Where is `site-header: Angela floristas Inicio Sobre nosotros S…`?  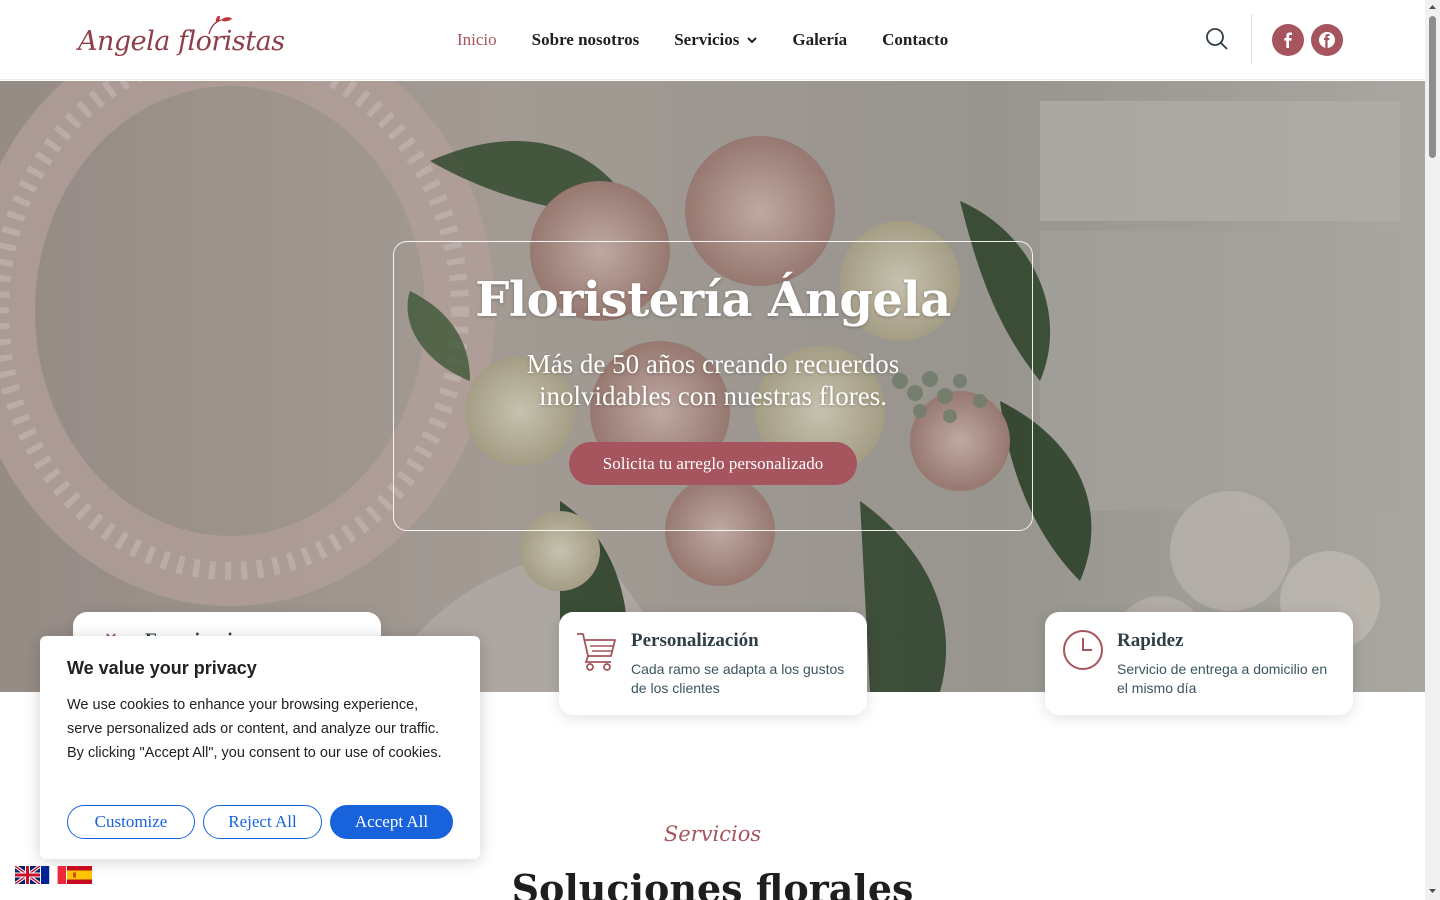 site-header: Angela floristas Inicio Sobre nosotros S… is located at coordinates (712, 40).